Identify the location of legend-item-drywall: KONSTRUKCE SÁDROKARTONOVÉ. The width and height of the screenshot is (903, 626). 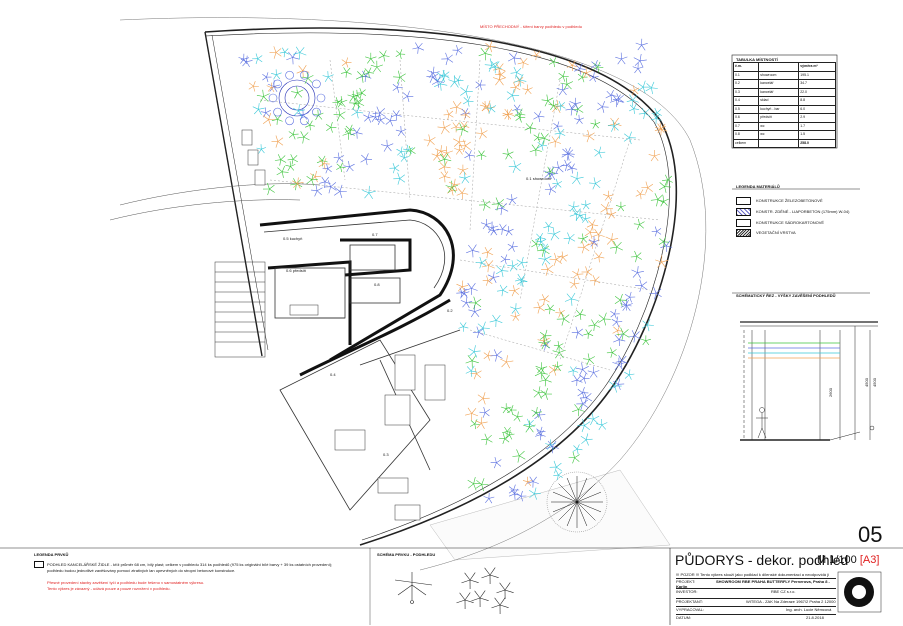
(790, 222).